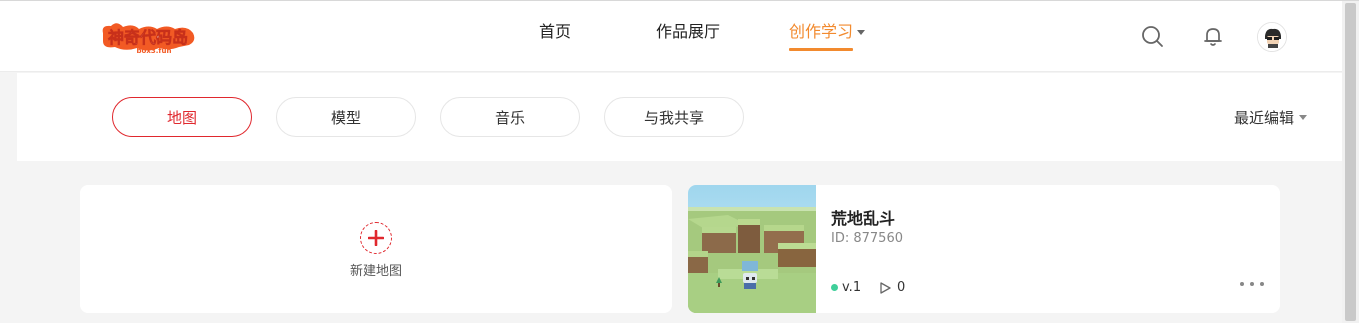  Describe the element at coordinates (891, 287) in the screenshot. I see `play-count: 0` at that location.